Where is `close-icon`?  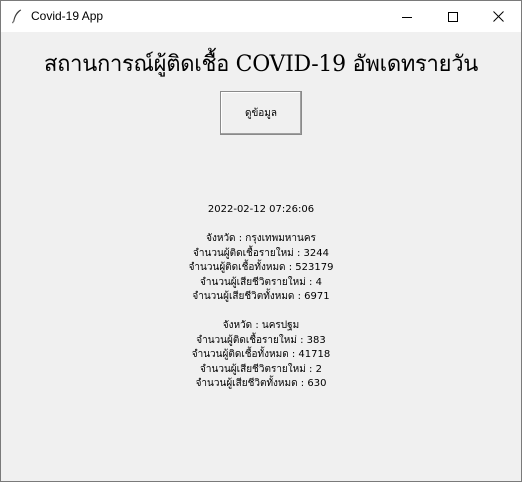 close-icon is located at coordinates (498, 16).